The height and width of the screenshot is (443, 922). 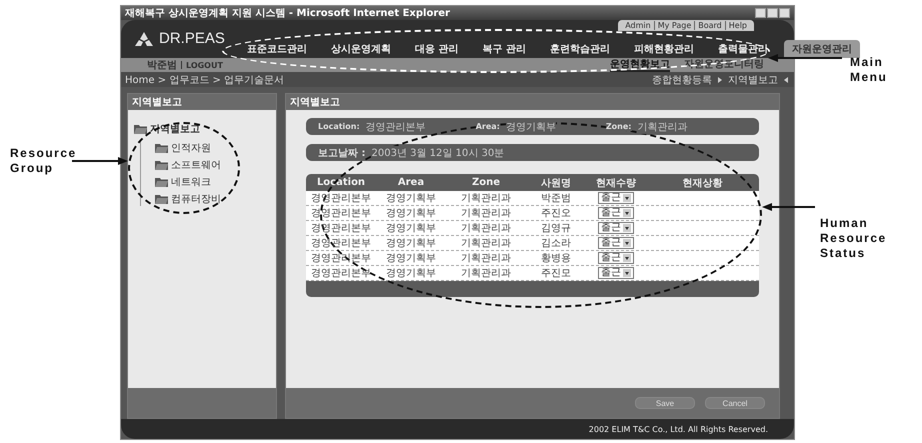 I want to click on top-link: Admin, so click(x=638, y=25).